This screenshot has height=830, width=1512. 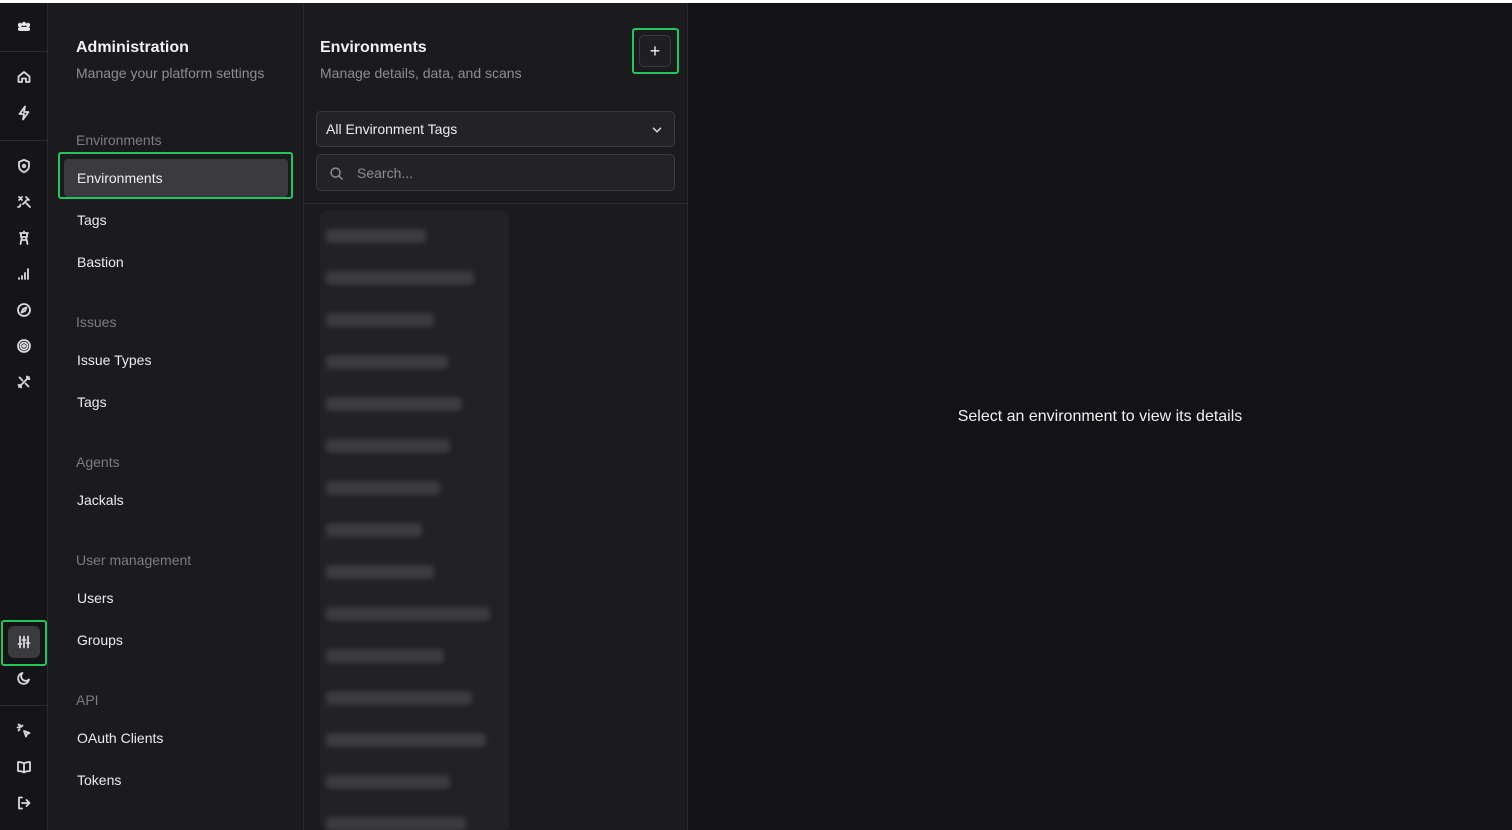 I want to click on sidebar-item-oauth-clients: OAuth Clients, so click(x=176, y=738).